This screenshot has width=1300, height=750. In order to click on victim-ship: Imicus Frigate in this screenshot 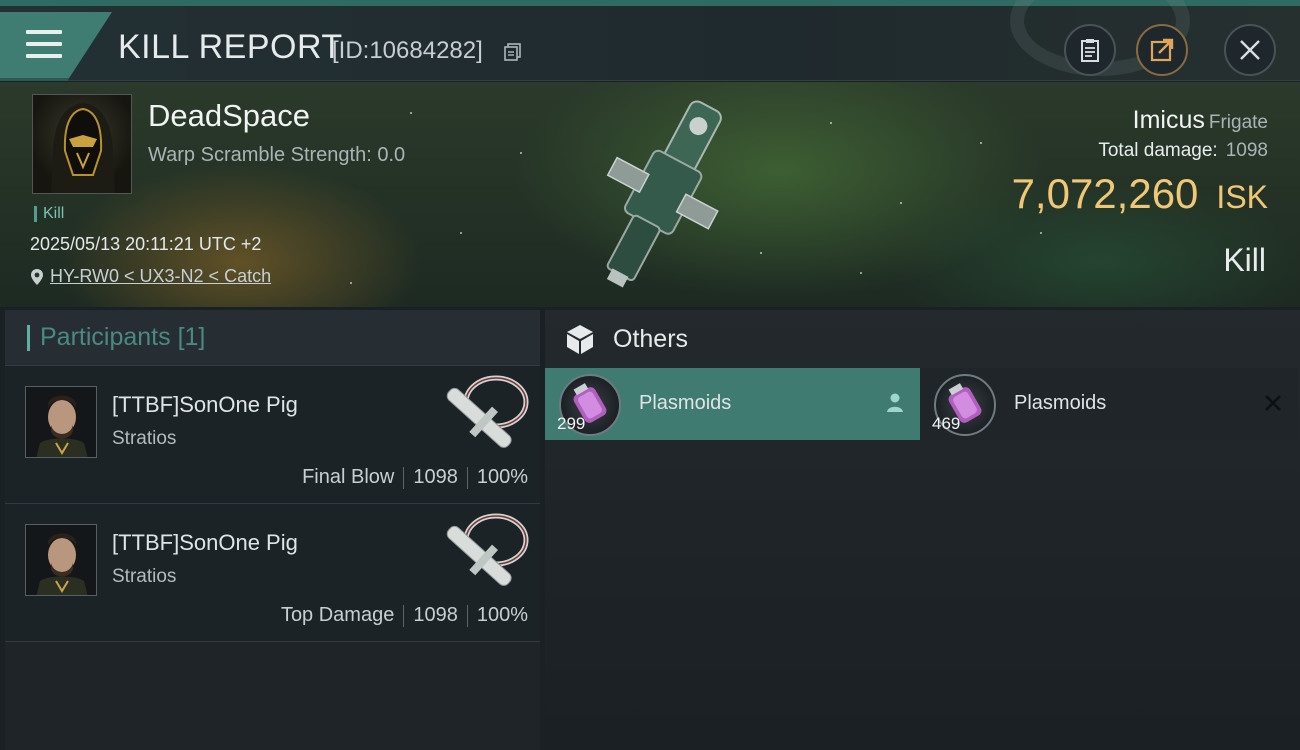, I will do `click(1200, 120)`.